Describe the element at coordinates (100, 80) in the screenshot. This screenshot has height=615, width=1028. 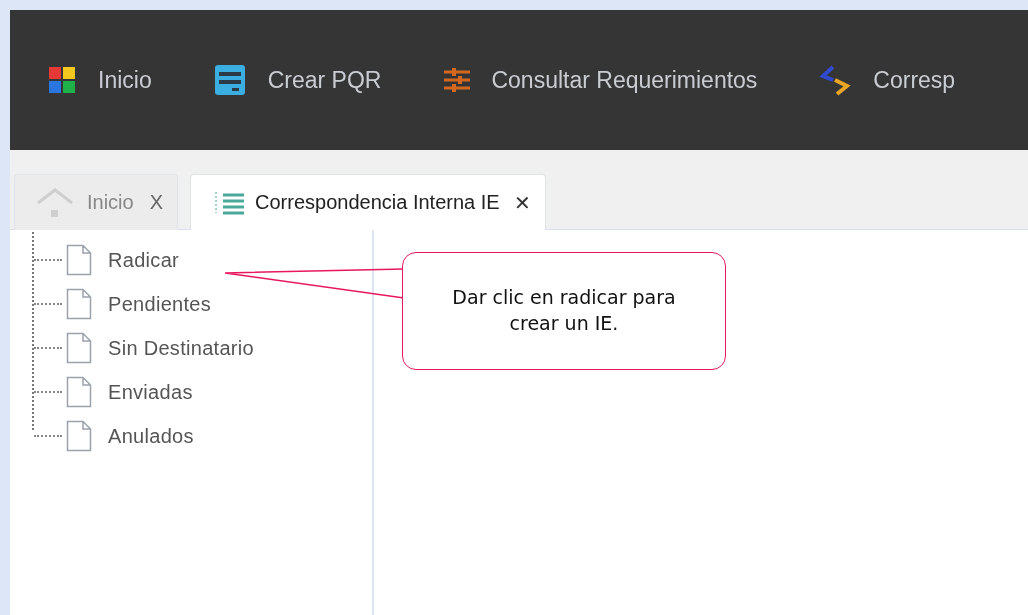
I see `menu-item: Inicio` at that location.